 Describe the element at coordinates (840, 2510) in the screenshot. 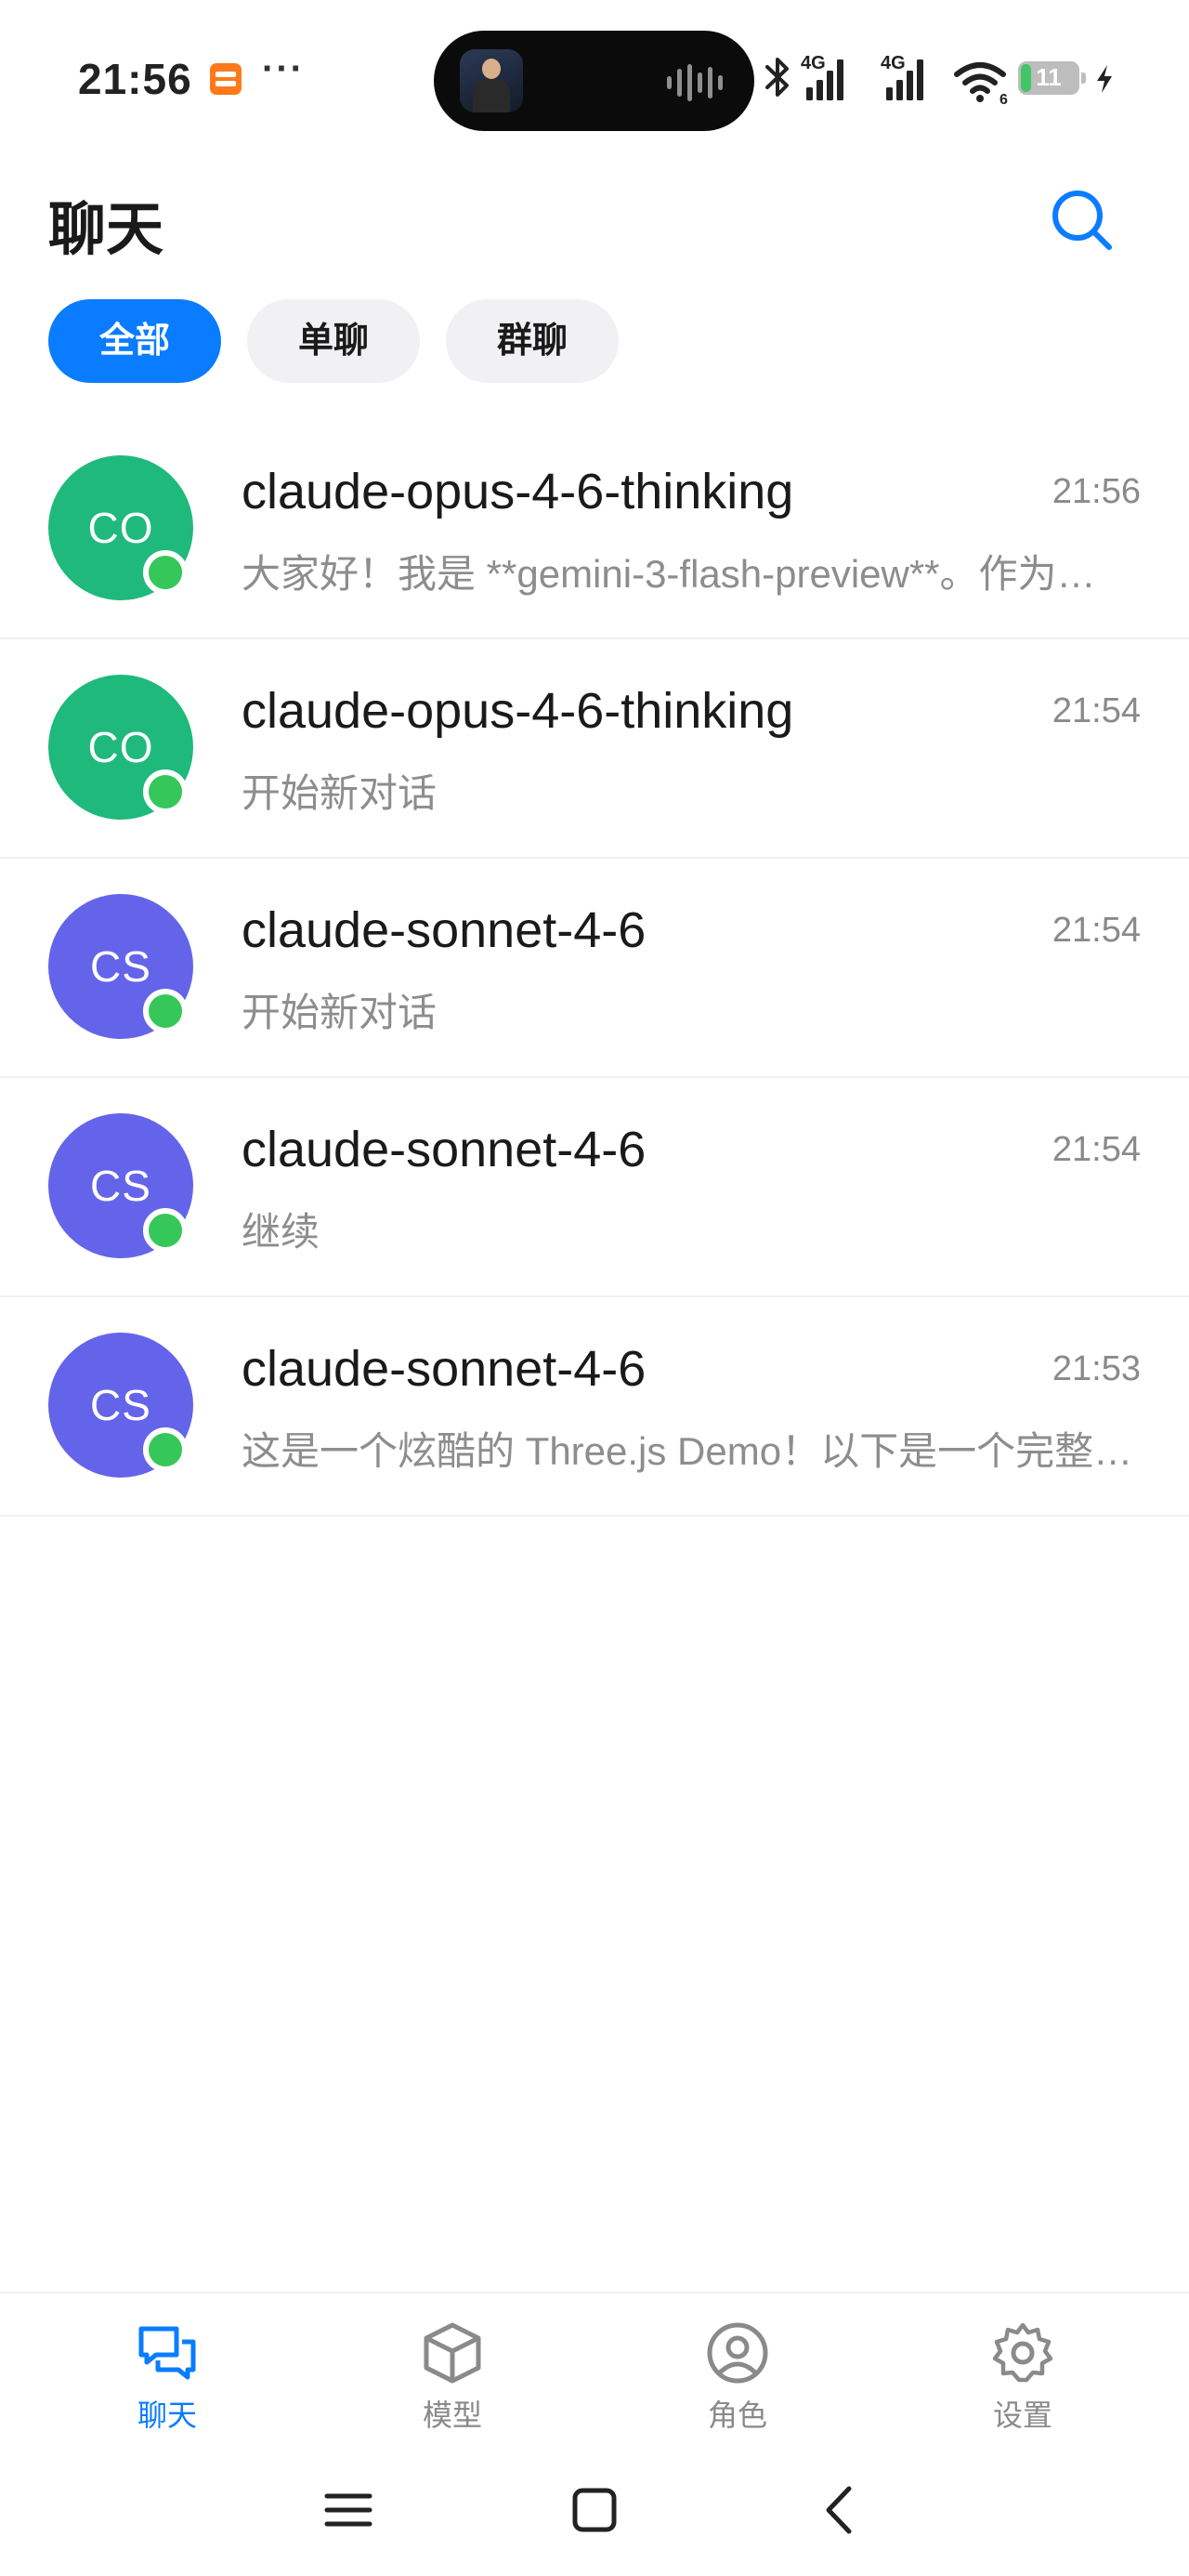

I see `back-icon` at that location.